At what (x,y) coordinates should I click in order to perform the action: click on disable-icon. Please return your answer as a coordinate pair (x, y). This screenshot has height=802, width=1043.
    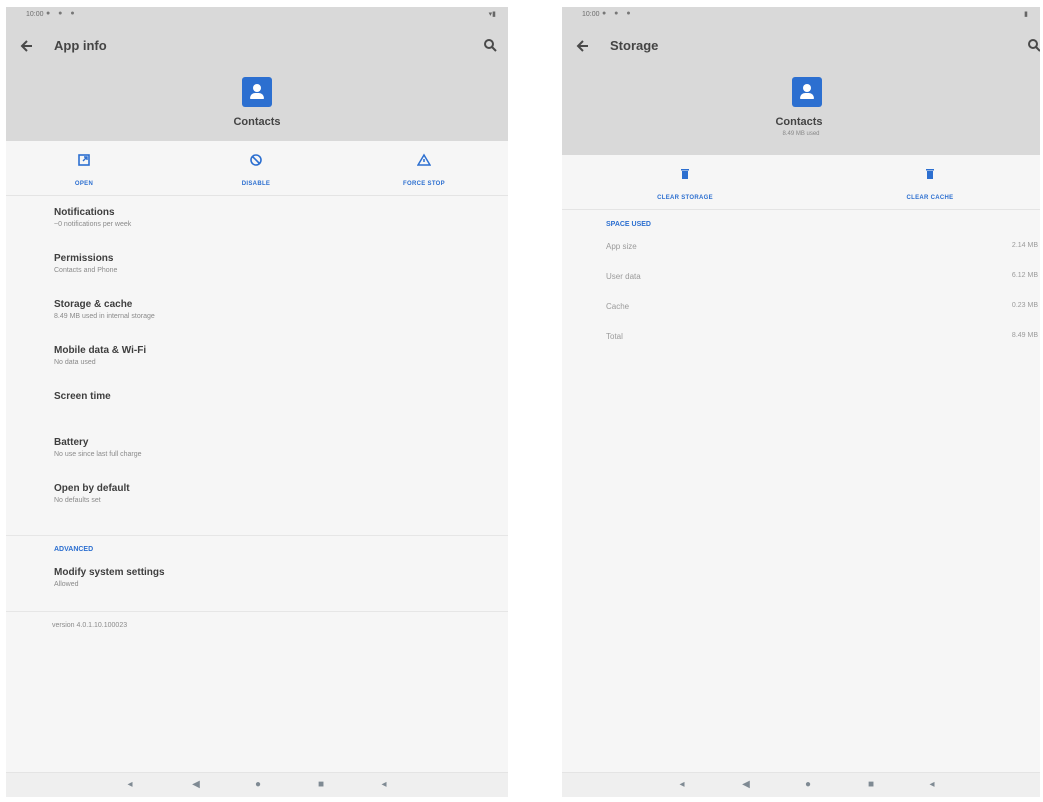
    Looking at the image, I should click on (256, 160).